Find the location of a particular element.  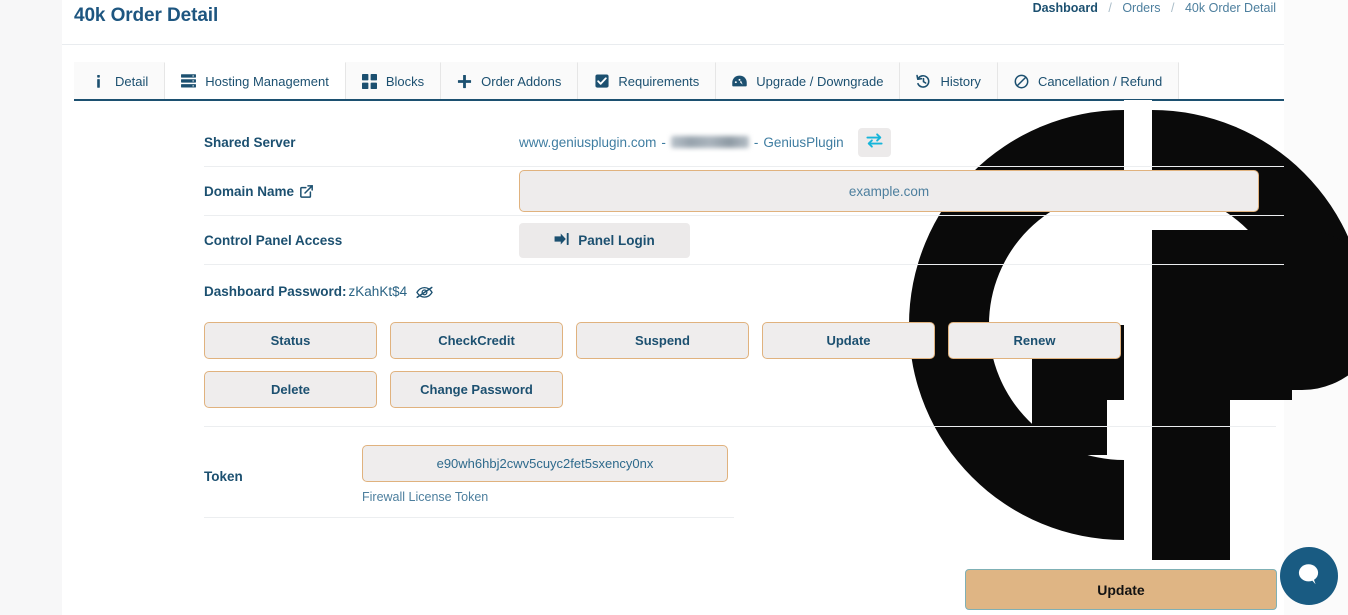

suspend-button: Suspend is located at coordinates (662, 340).